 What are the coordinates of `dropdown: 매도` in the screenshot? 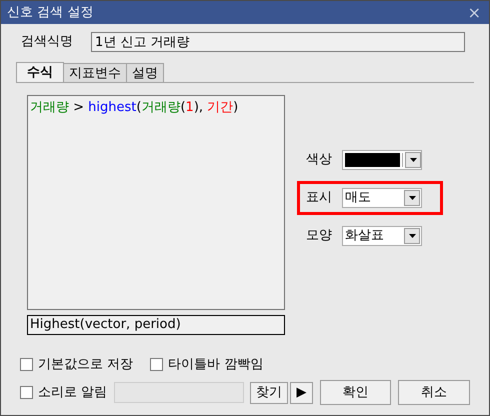 It's located at (382, 198).